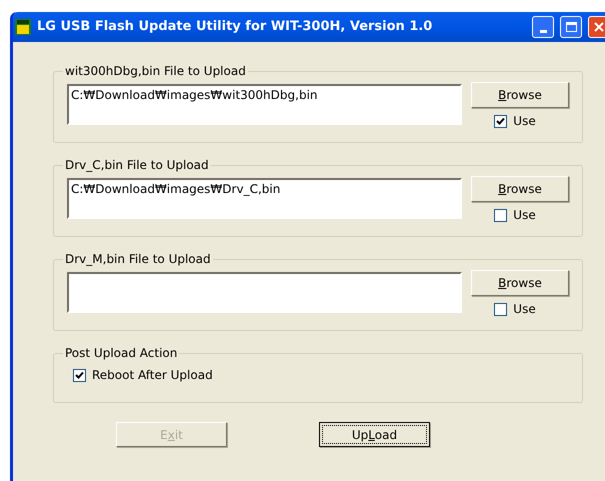 This screenshot has height=481, width=605. Describe the element at coordinates (543, 27) in the screenshot. I see `minimize-button` at that location.